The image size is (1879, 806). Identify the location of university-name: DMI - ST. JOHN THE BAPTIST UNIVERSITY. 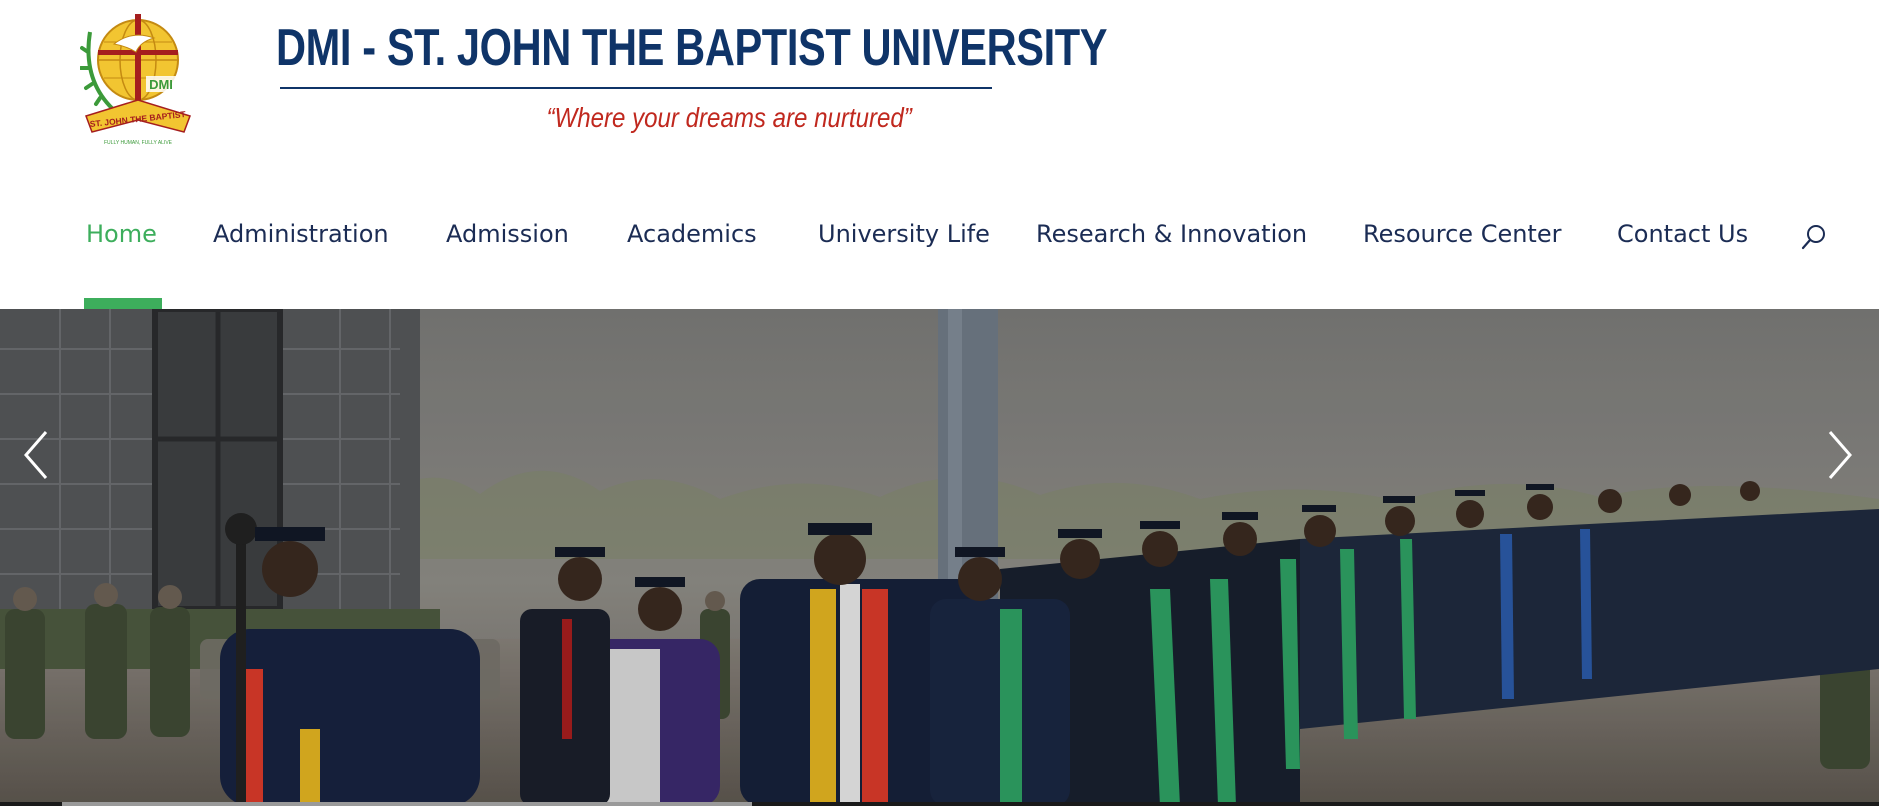
(692, 48).